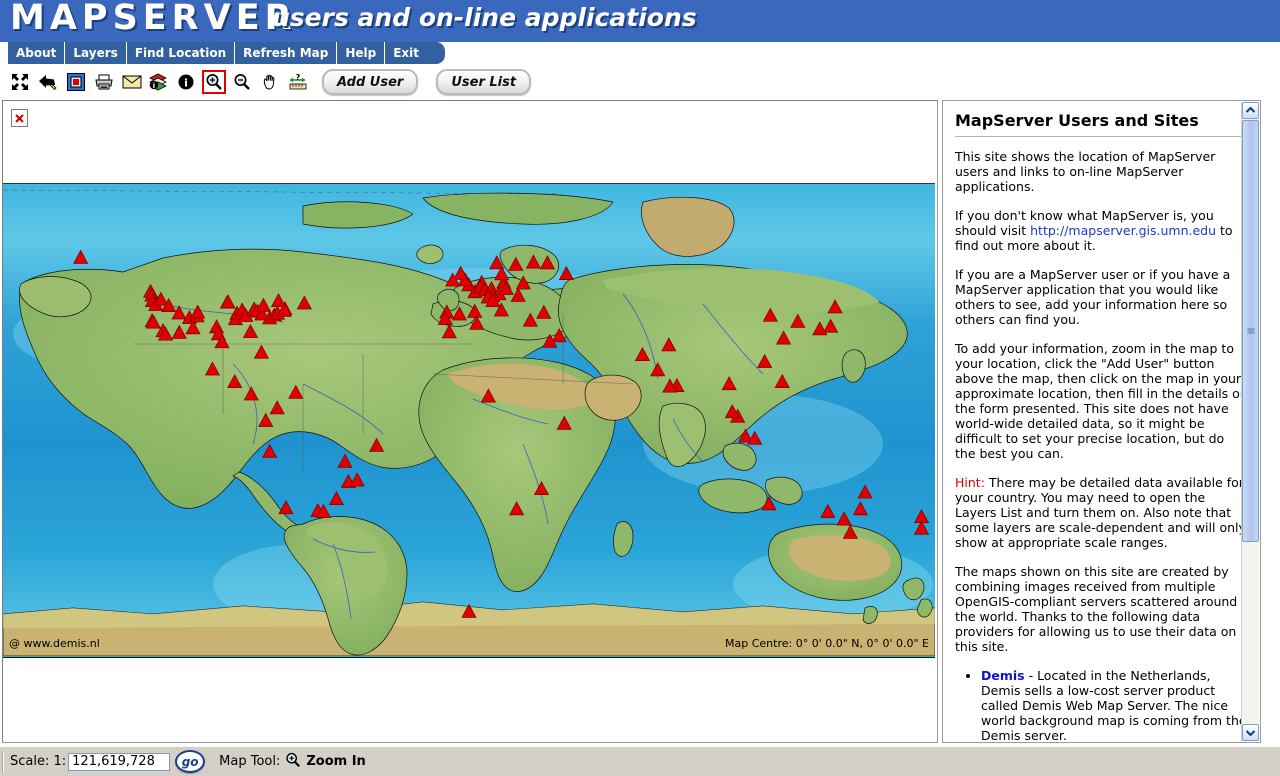 The image size is (1280, 776). Describe the element at coordinates (96, 53) in the screenshot. I see `menu-item-layers: Layers` at that location.